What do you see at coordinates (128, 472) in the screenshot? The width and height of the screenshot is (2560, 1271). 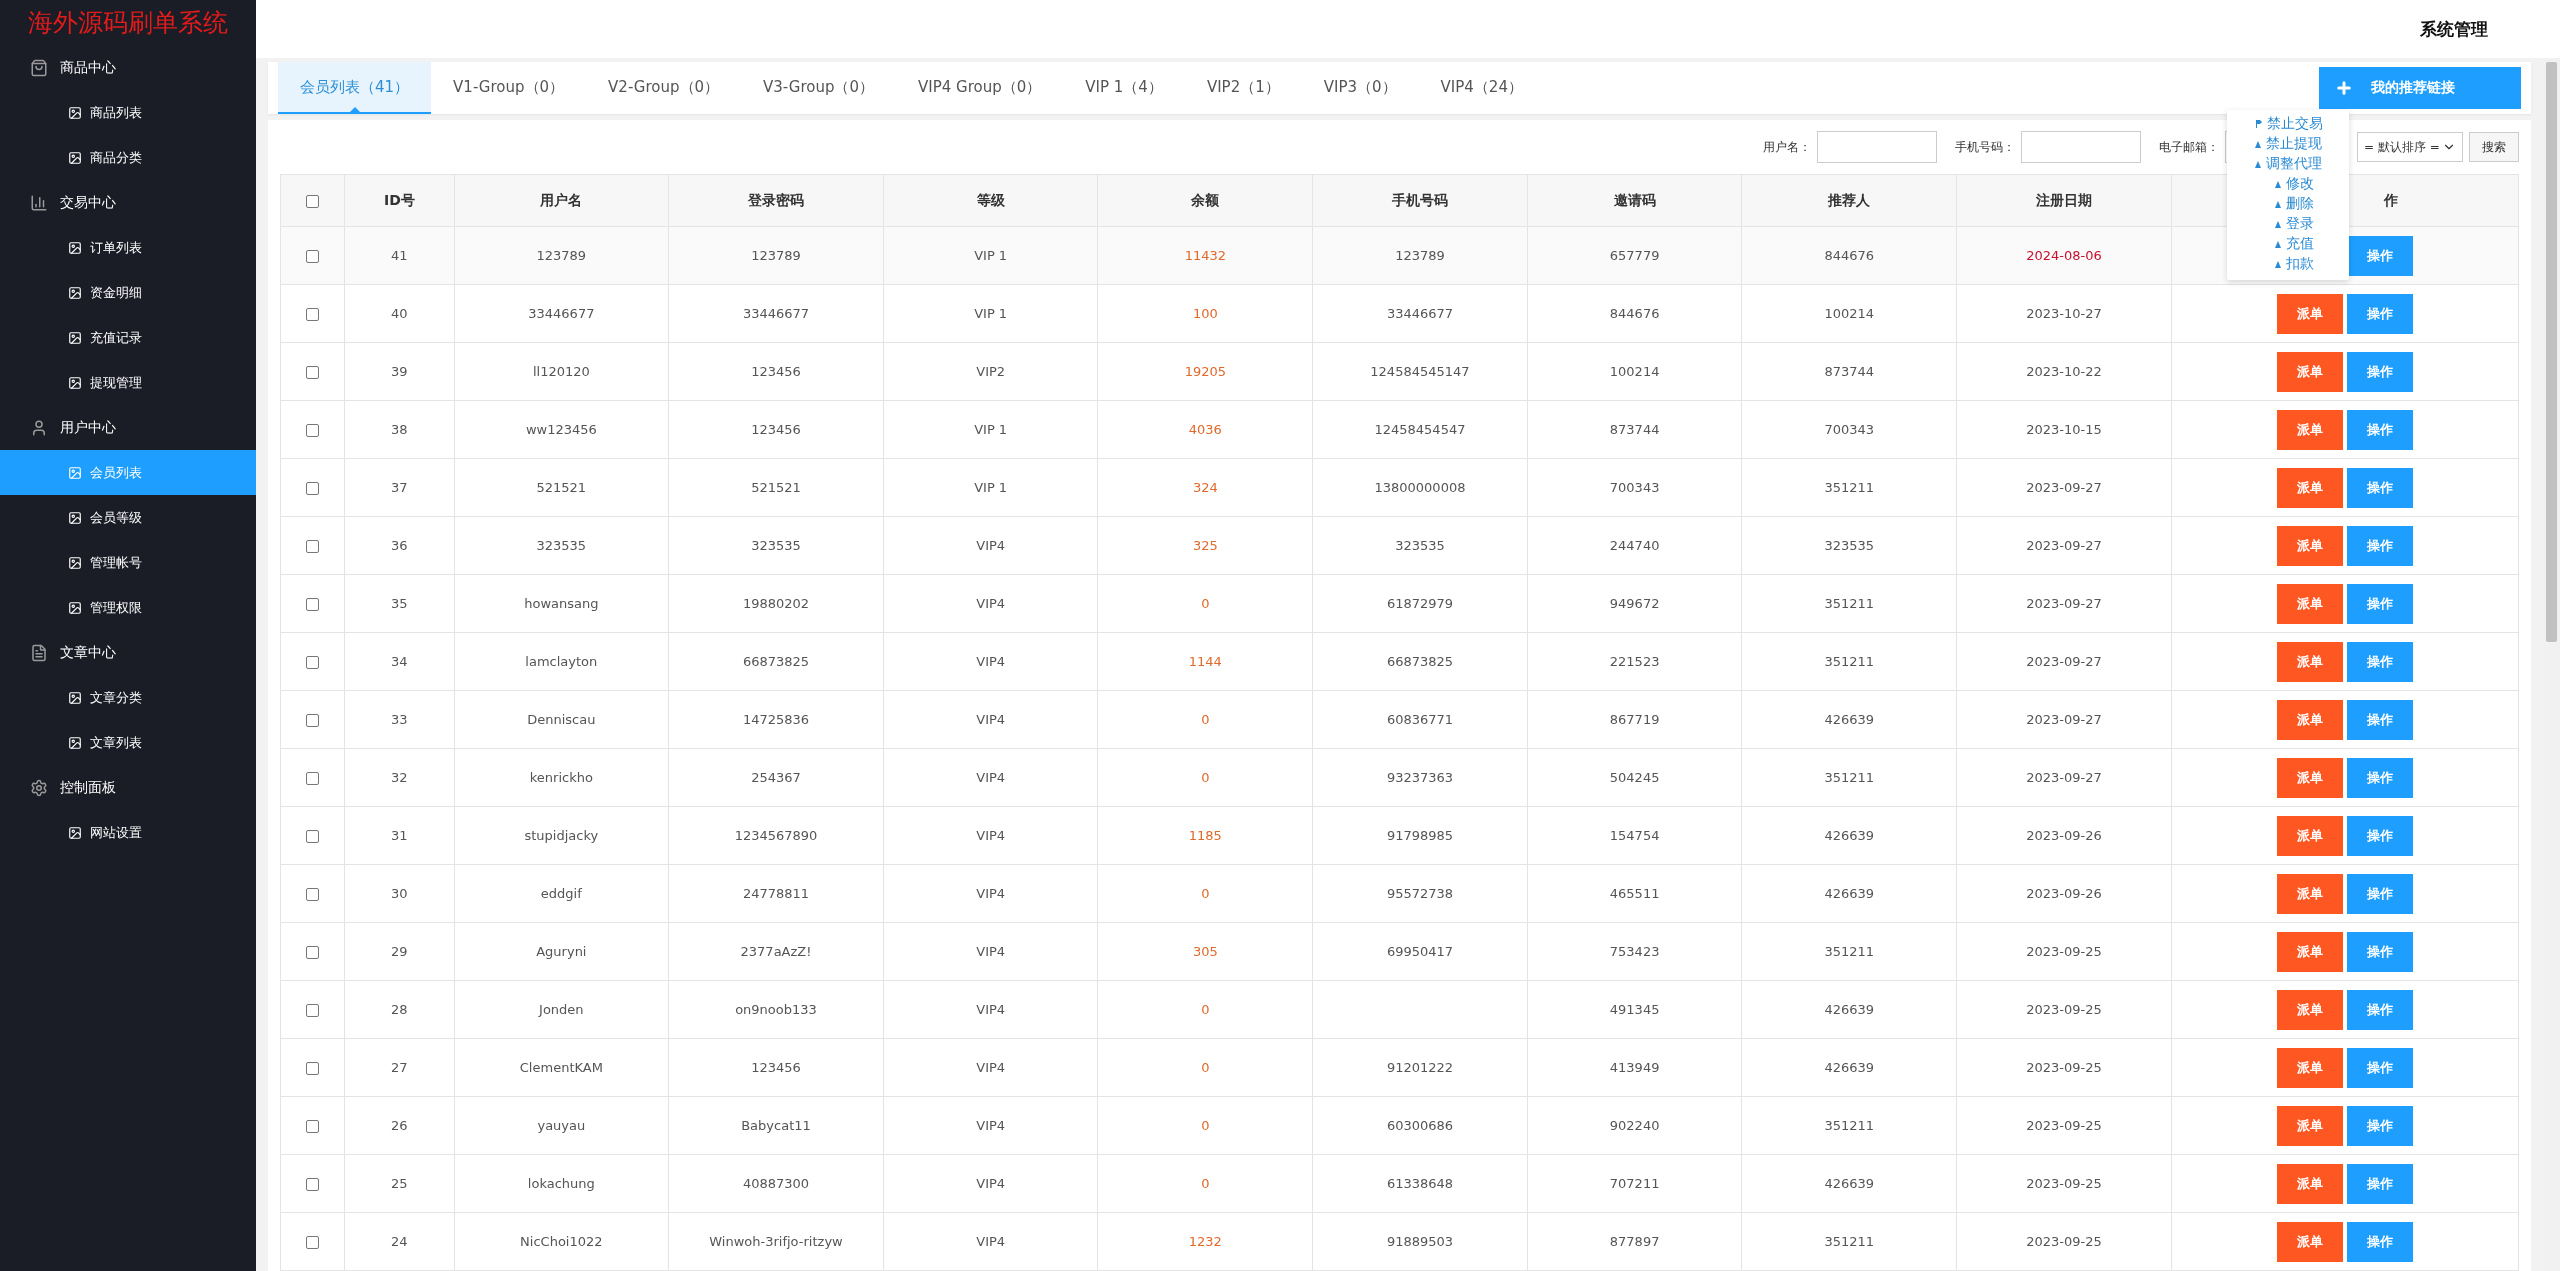 I see `sidebar-item: 会员列表` at bounding box center [128, 472].